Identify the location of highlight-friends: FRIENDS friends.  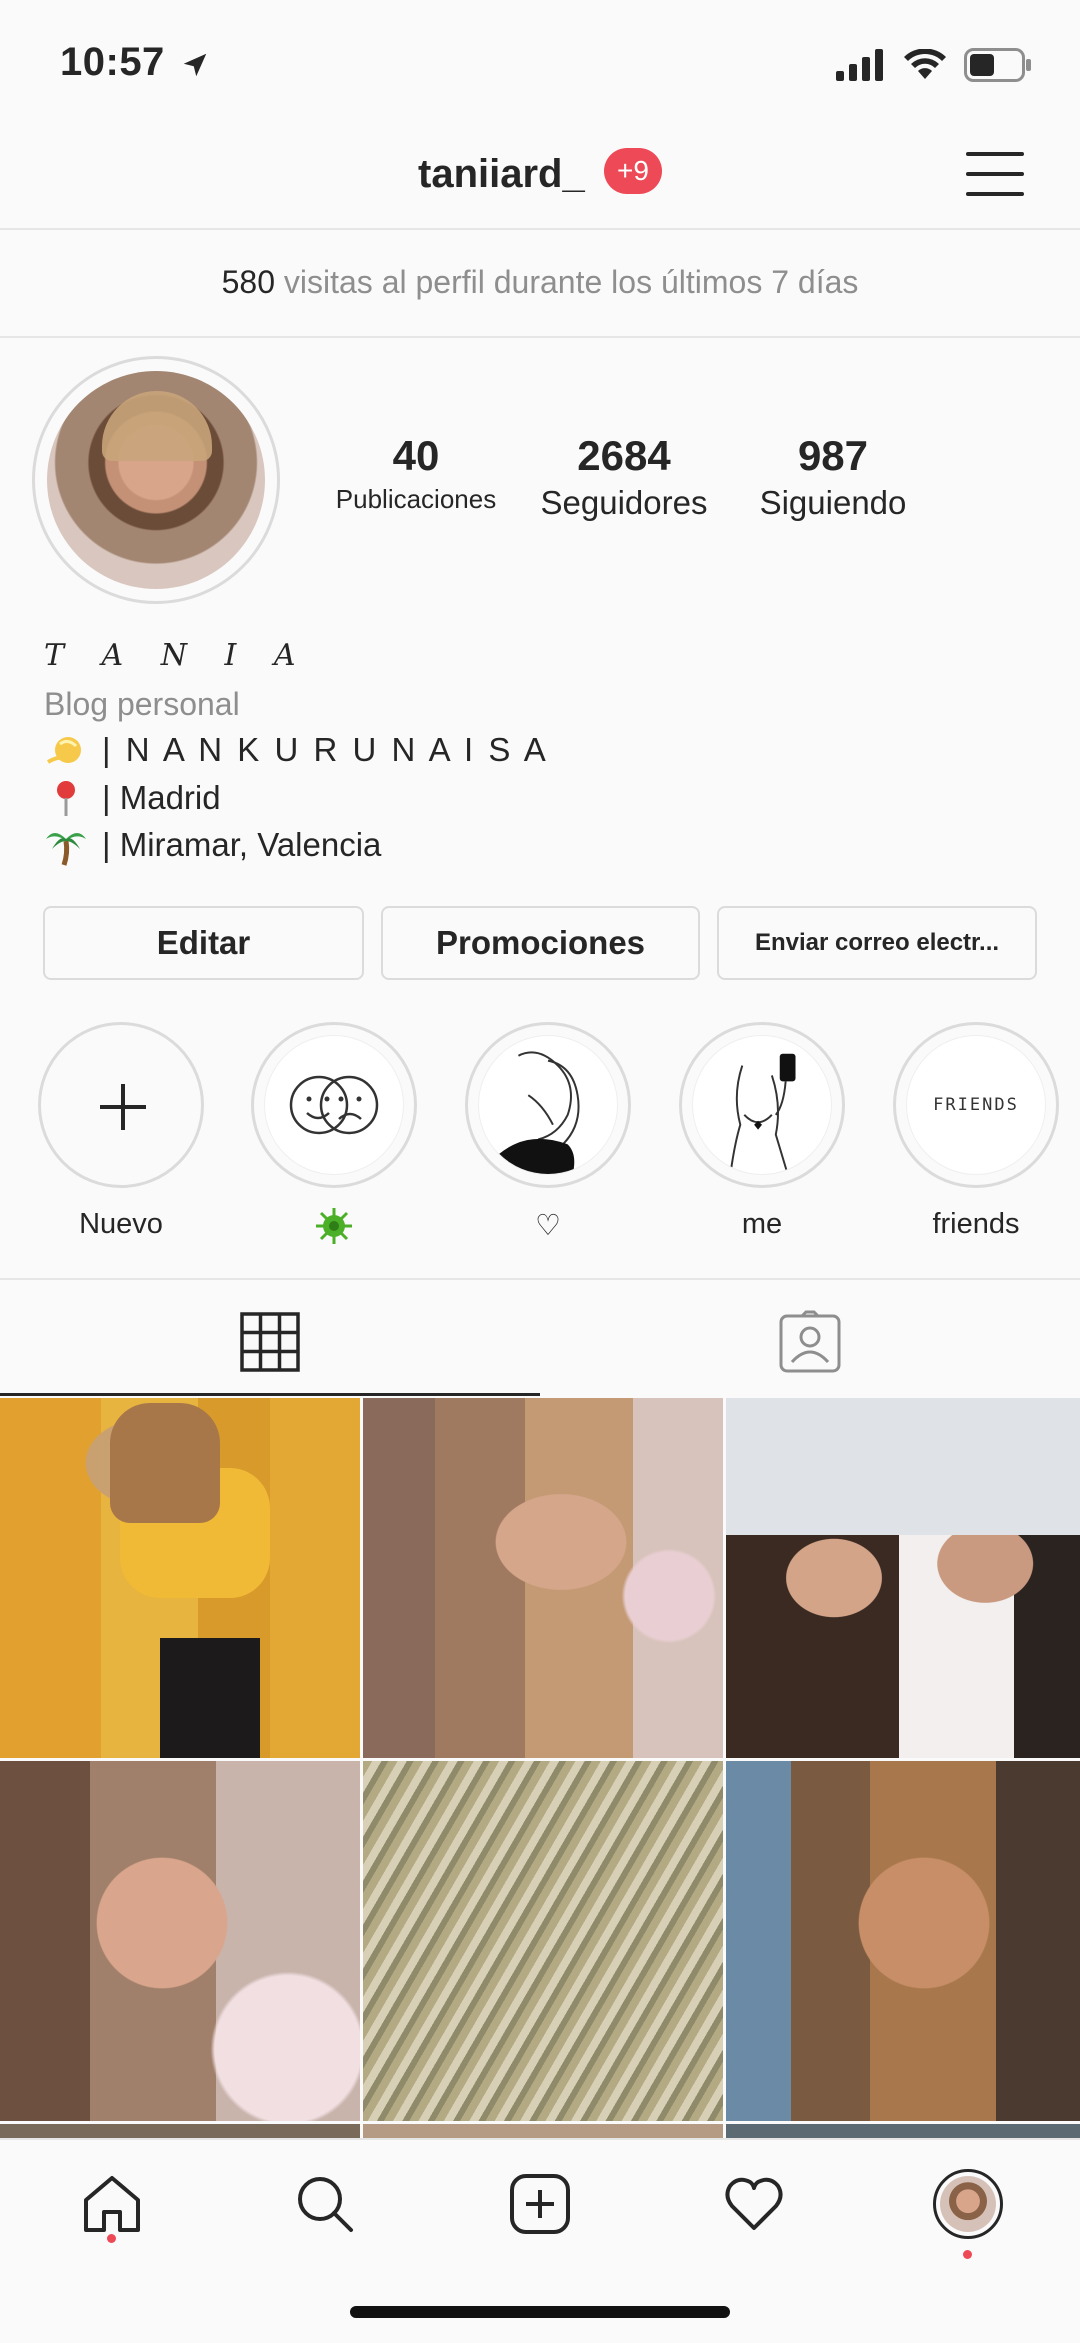
(976, 1132).